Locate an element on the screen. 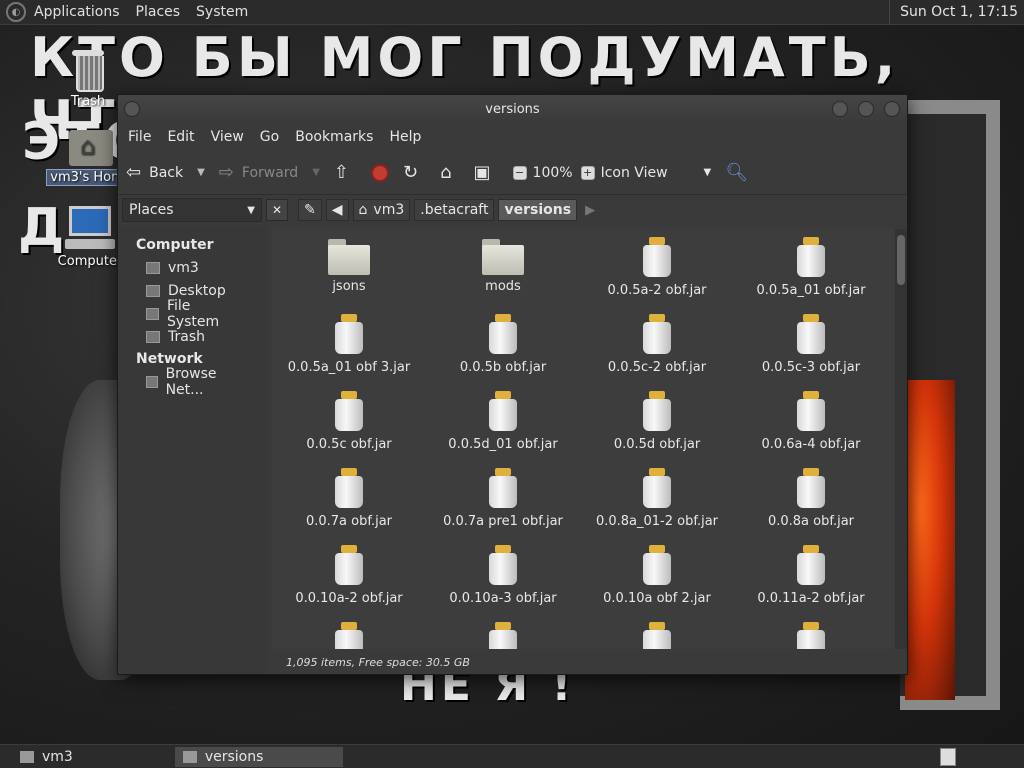 Image resolution: width=1024 pixels, height=768 pixels. crumb-betacraft: .betacraft is located at coordinates (454, 210).